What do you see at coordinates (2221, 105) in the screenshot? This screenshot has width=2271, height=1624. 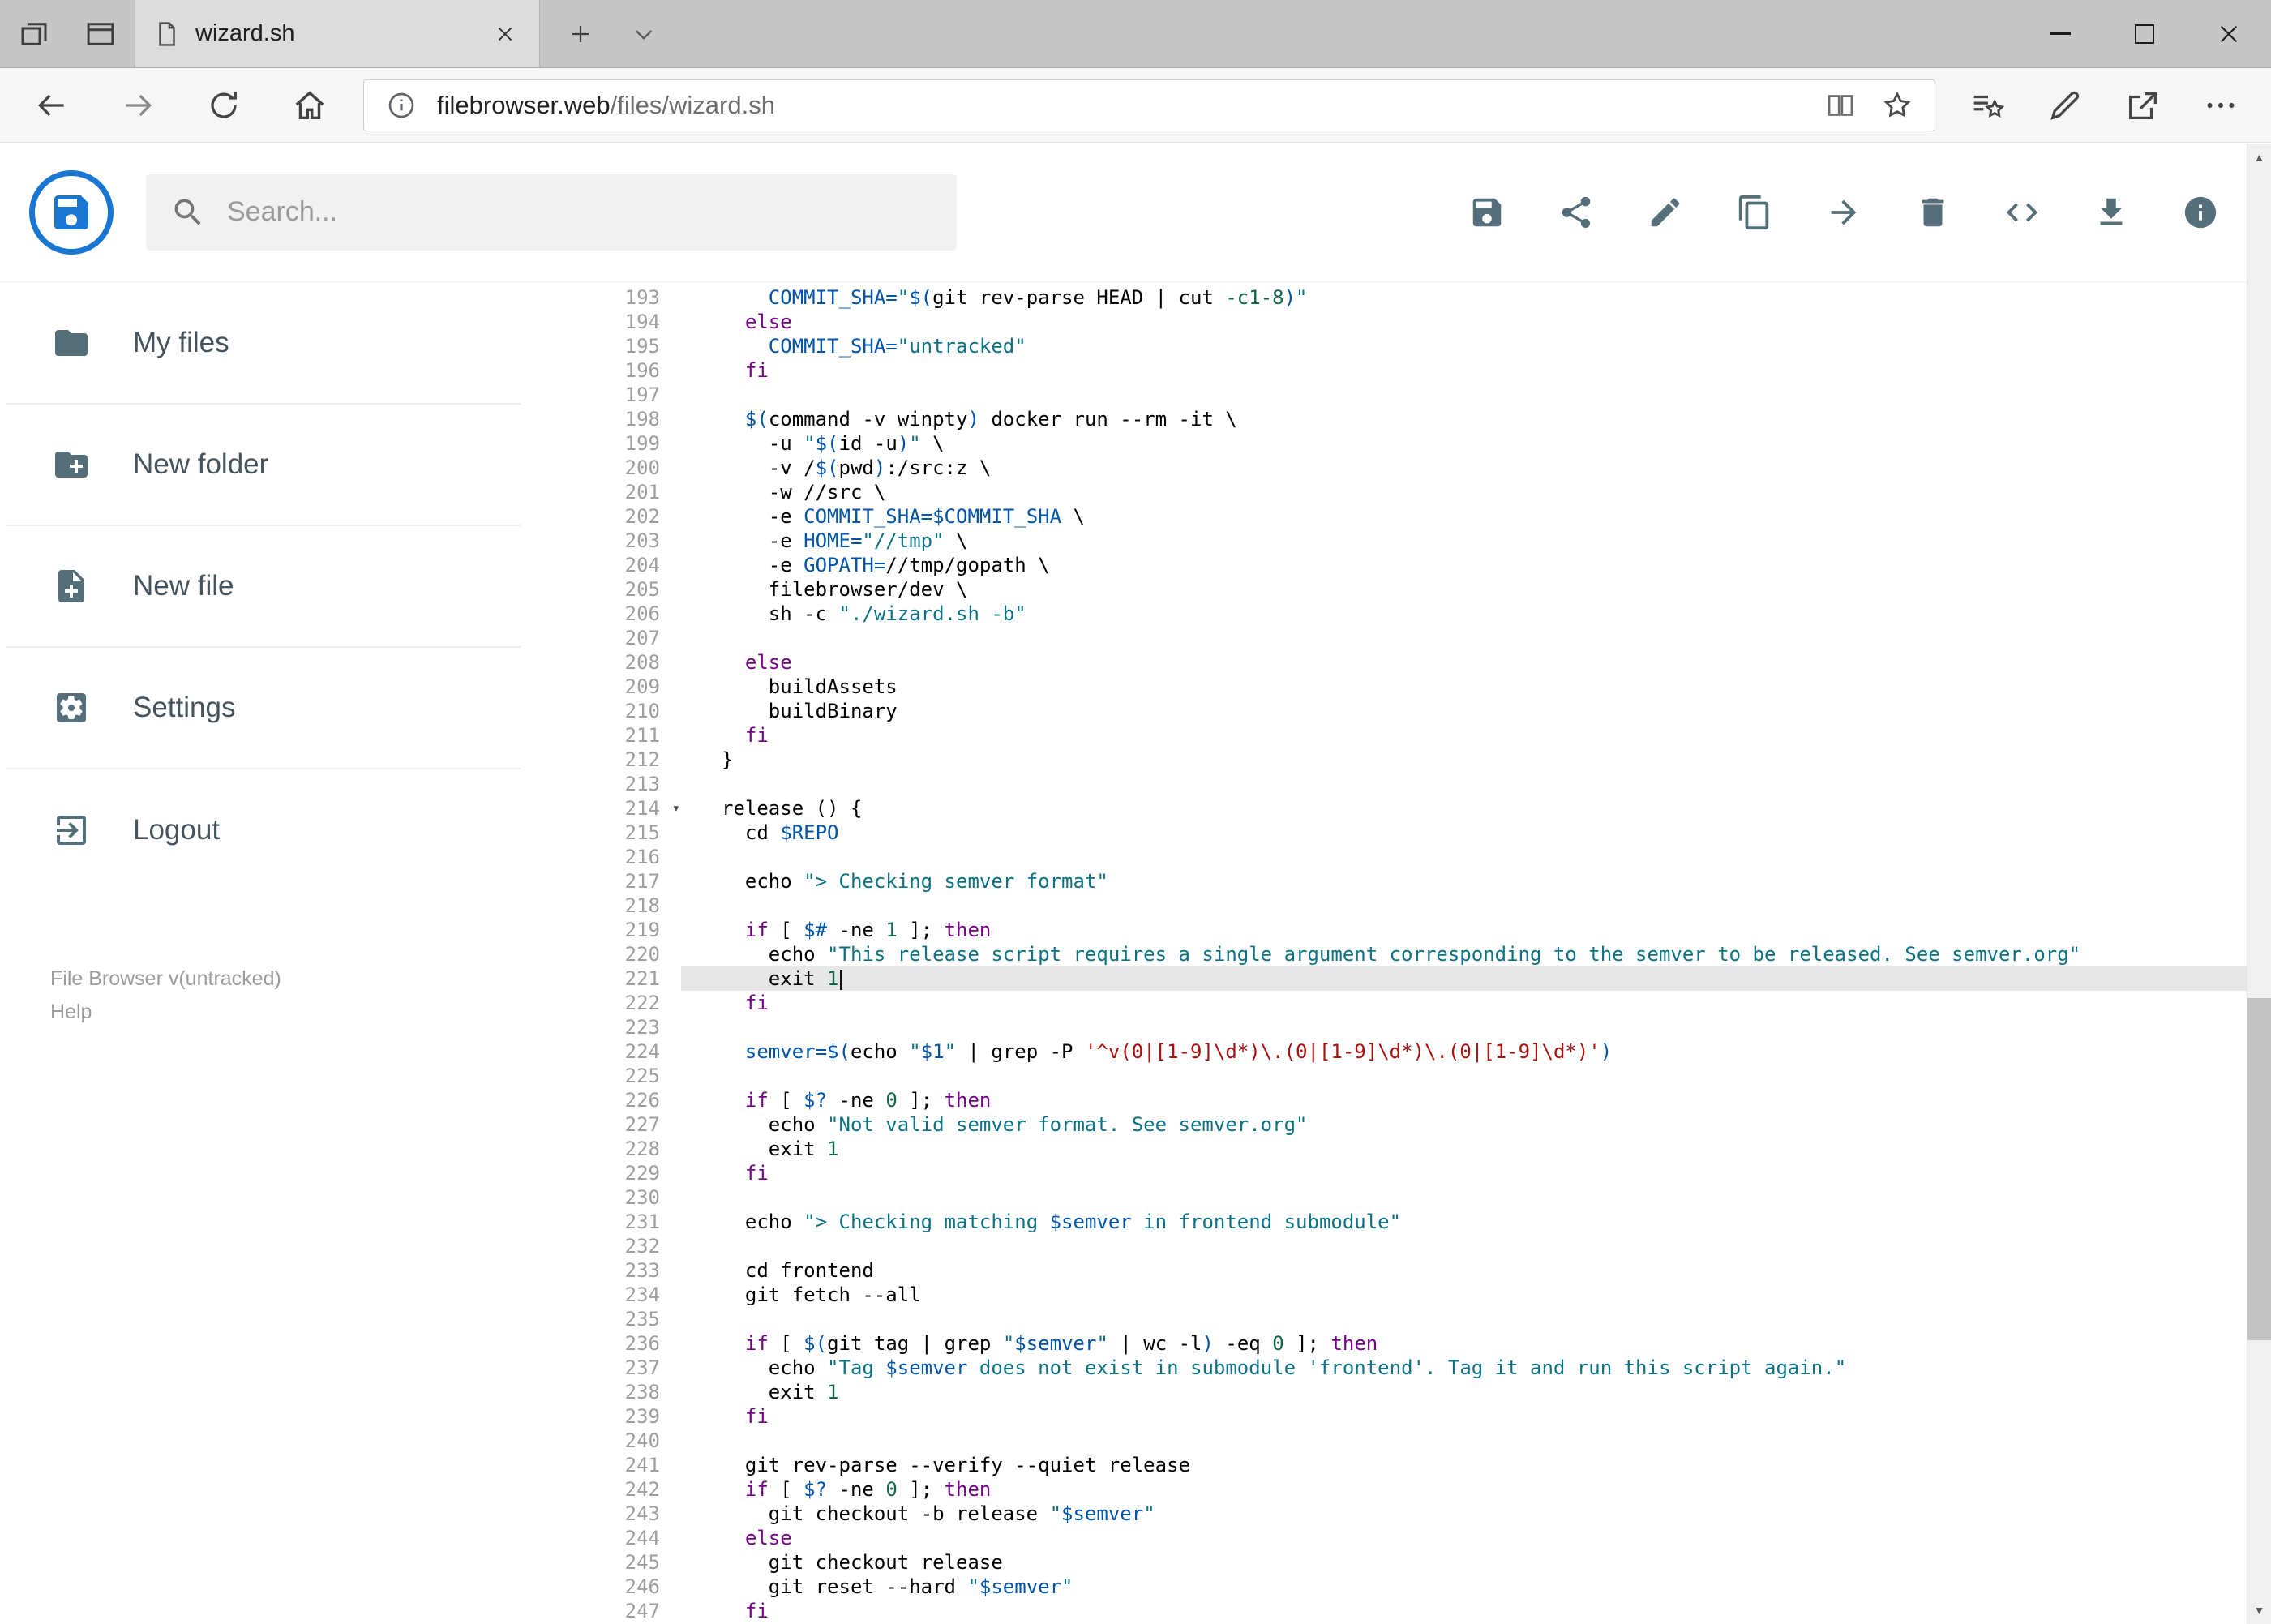 I see `more-options-button` at bounding box center [2221, 105].